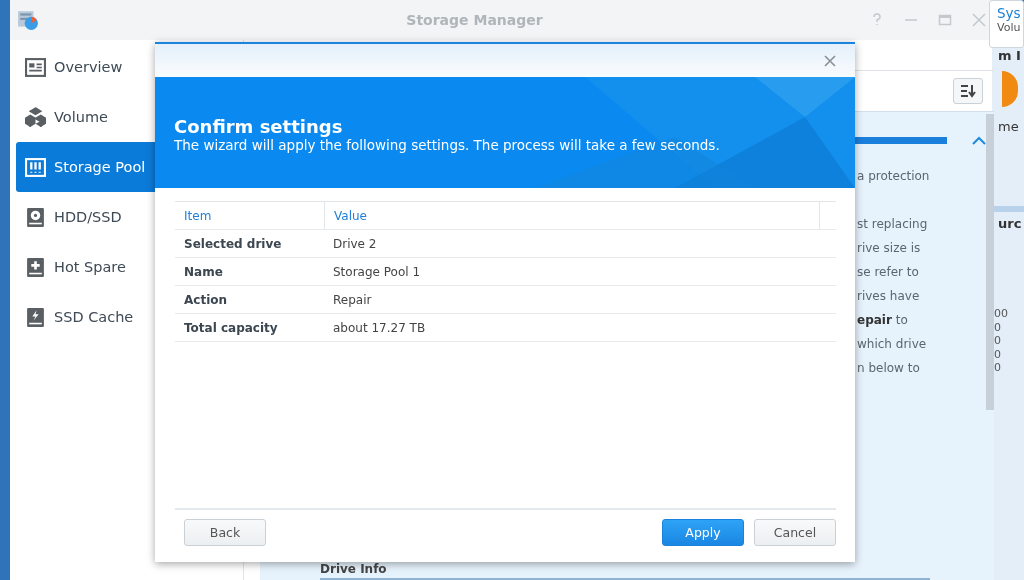  I want to click on paragraph-text: which drive, so click(892, 344).